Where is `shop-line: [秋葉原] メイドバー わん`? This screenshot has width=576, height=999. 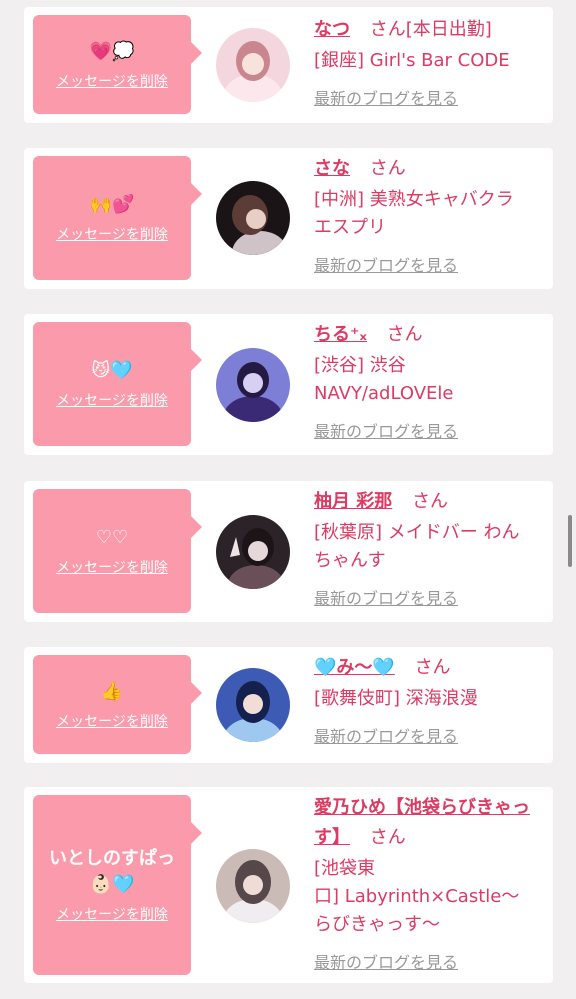
shop-line: [秋葉原] メイドバー わん is located at coordinates (417, 532).